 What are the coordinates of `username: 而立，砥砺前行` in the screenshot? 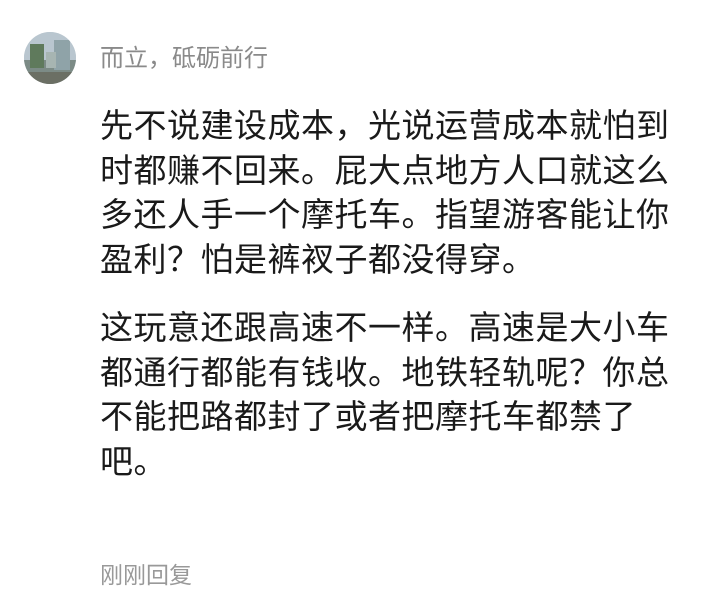 It's located at (184, 58).